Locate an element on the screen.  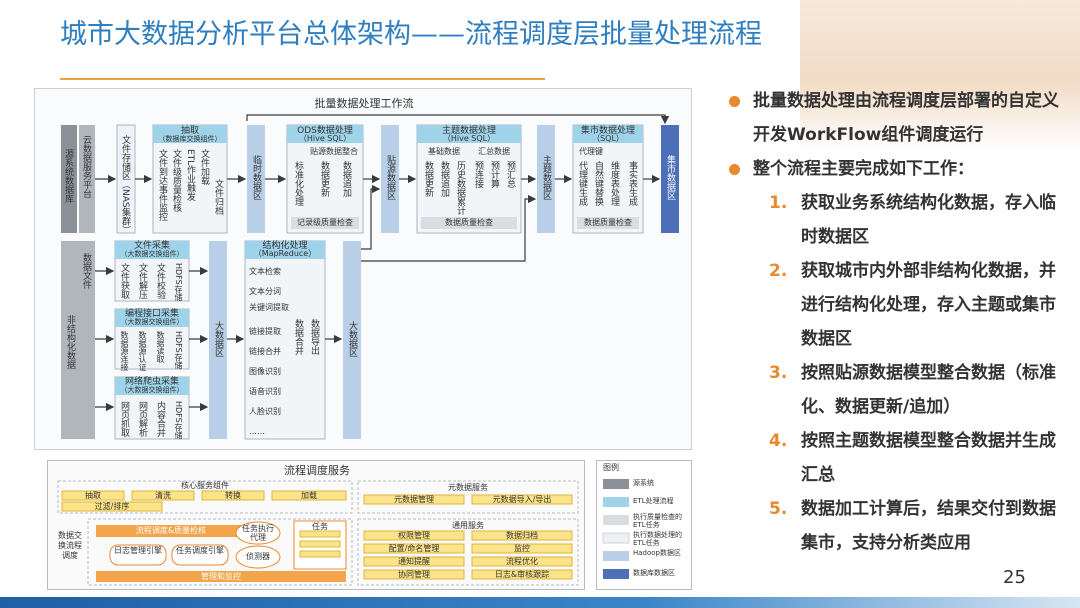
common-service-label: 通用服务 is located at coordinates (468, 525).